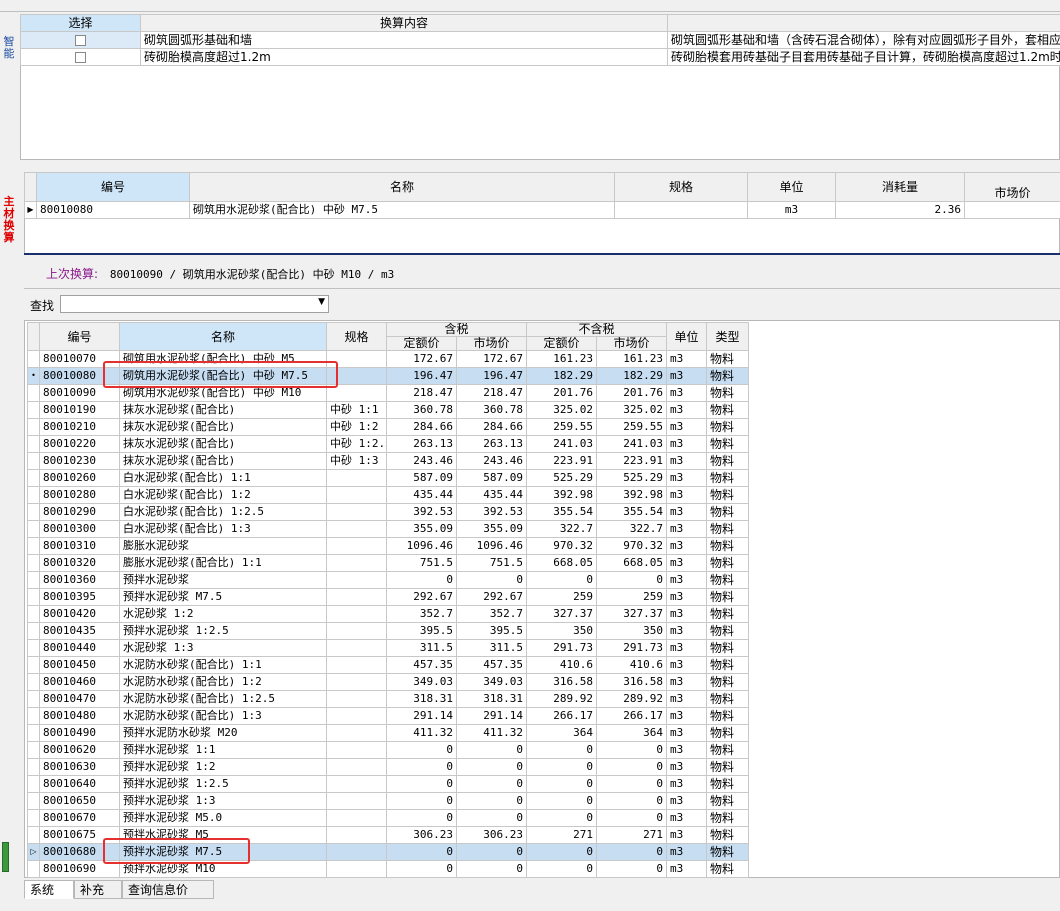 This screenshot has height=911, width=1060. What do you see at coordinates (491, 665) in the screenshot?
I see `cell-tax-market: 457.35` at bounding box center [491, 665].